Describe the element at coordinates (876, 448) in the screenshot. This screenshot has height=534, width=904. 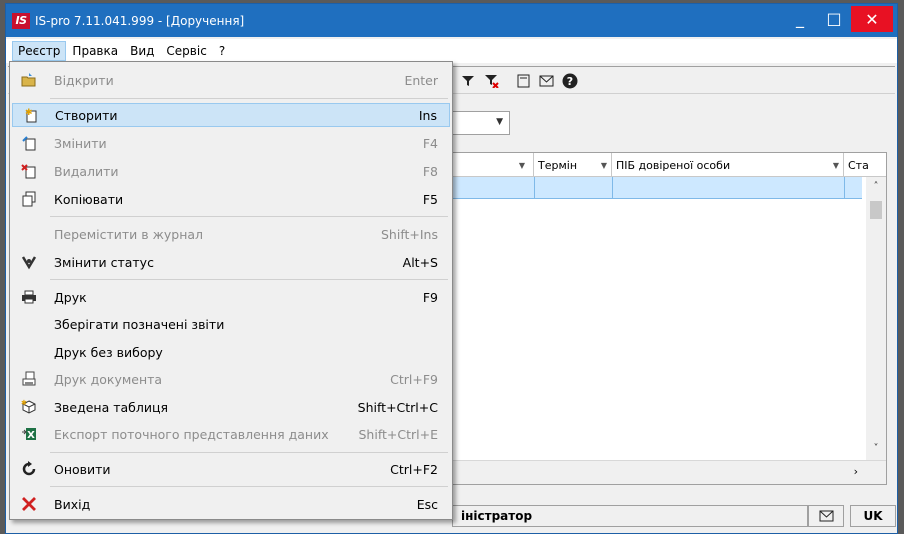
I see `scroll-down-icon: ˅` at that location.